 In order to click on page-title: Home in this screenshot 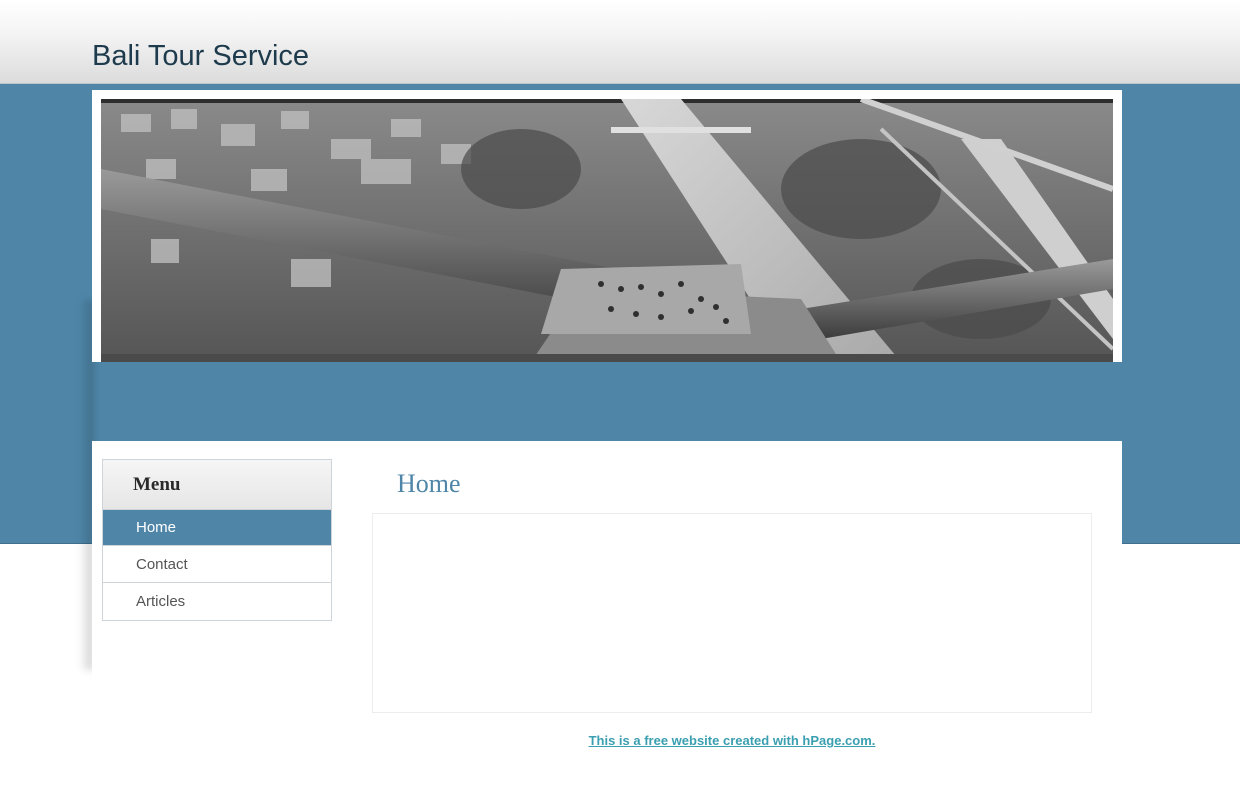, I will do `click(429, 483)`.